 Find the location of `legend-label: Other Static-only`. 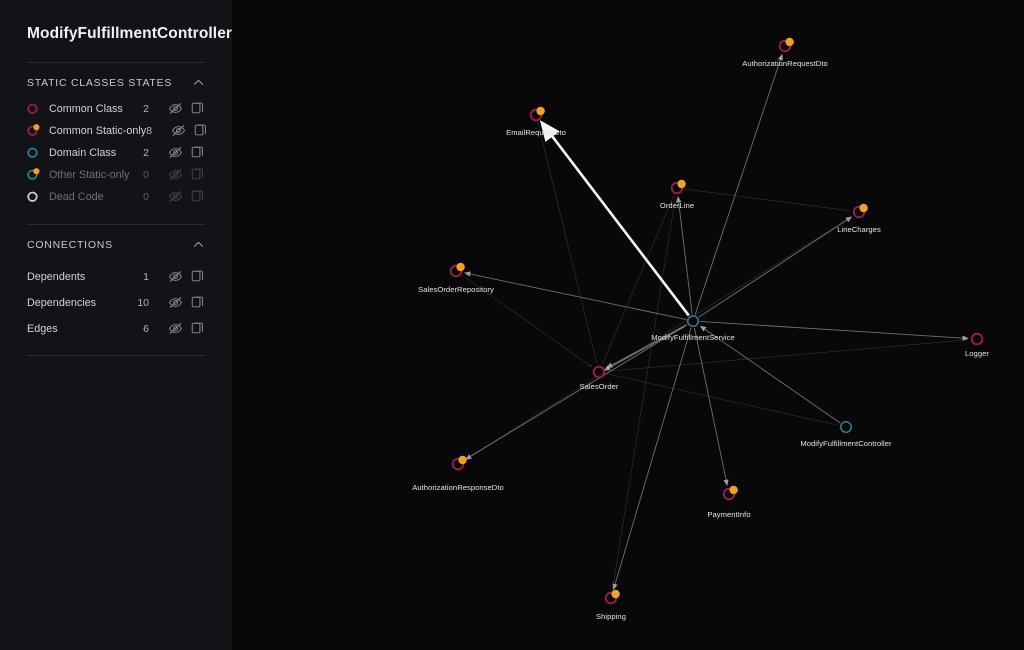

legend-label: Other Static-only is located at coordinates (89, 174).